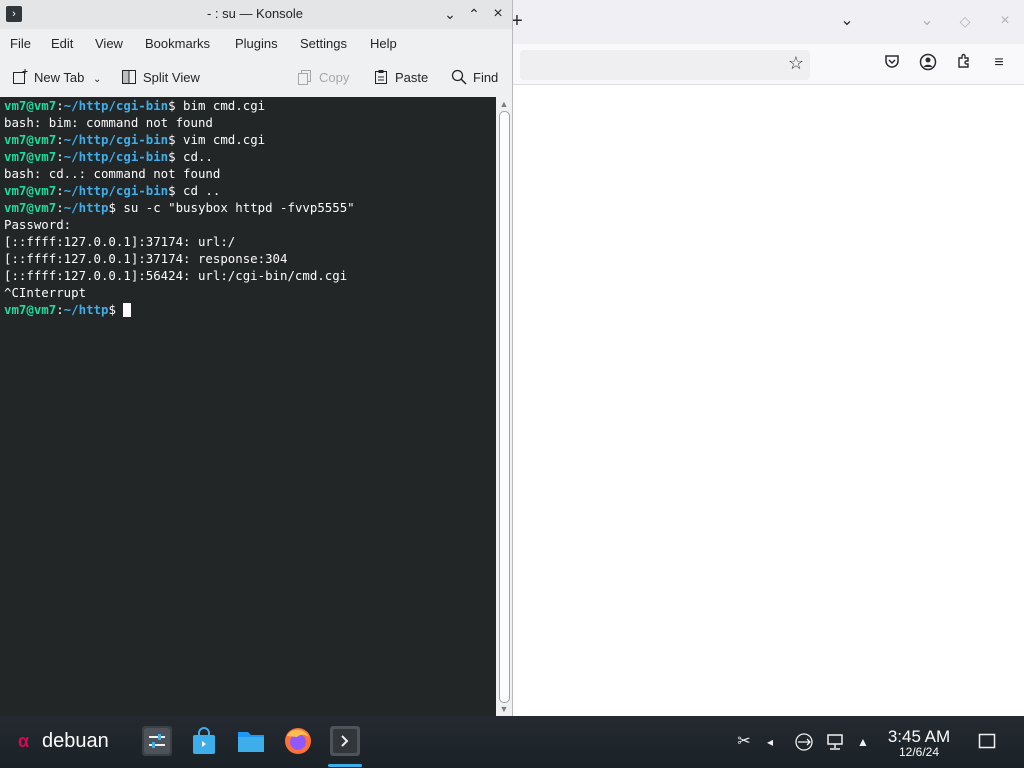  Describe the element at coordinates (919, 737) in the screenshot. I see `clock-time: 3:45 AM` at that location.